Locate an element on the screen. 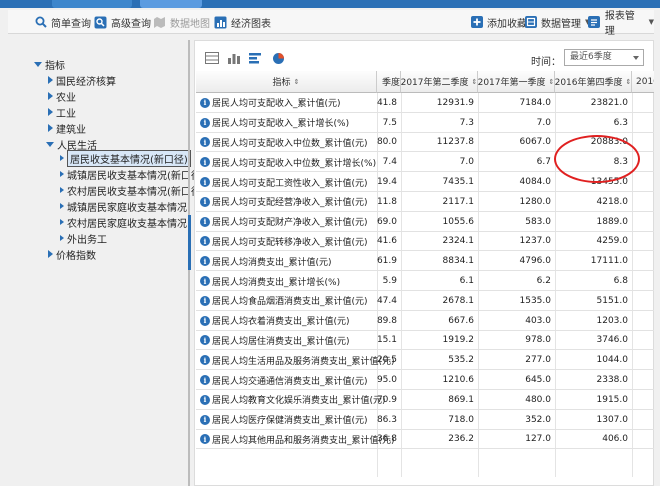 Image resolution: width=660 pixels, height=486 pixels. collapsed-icon is located at coordinates (62, 158).